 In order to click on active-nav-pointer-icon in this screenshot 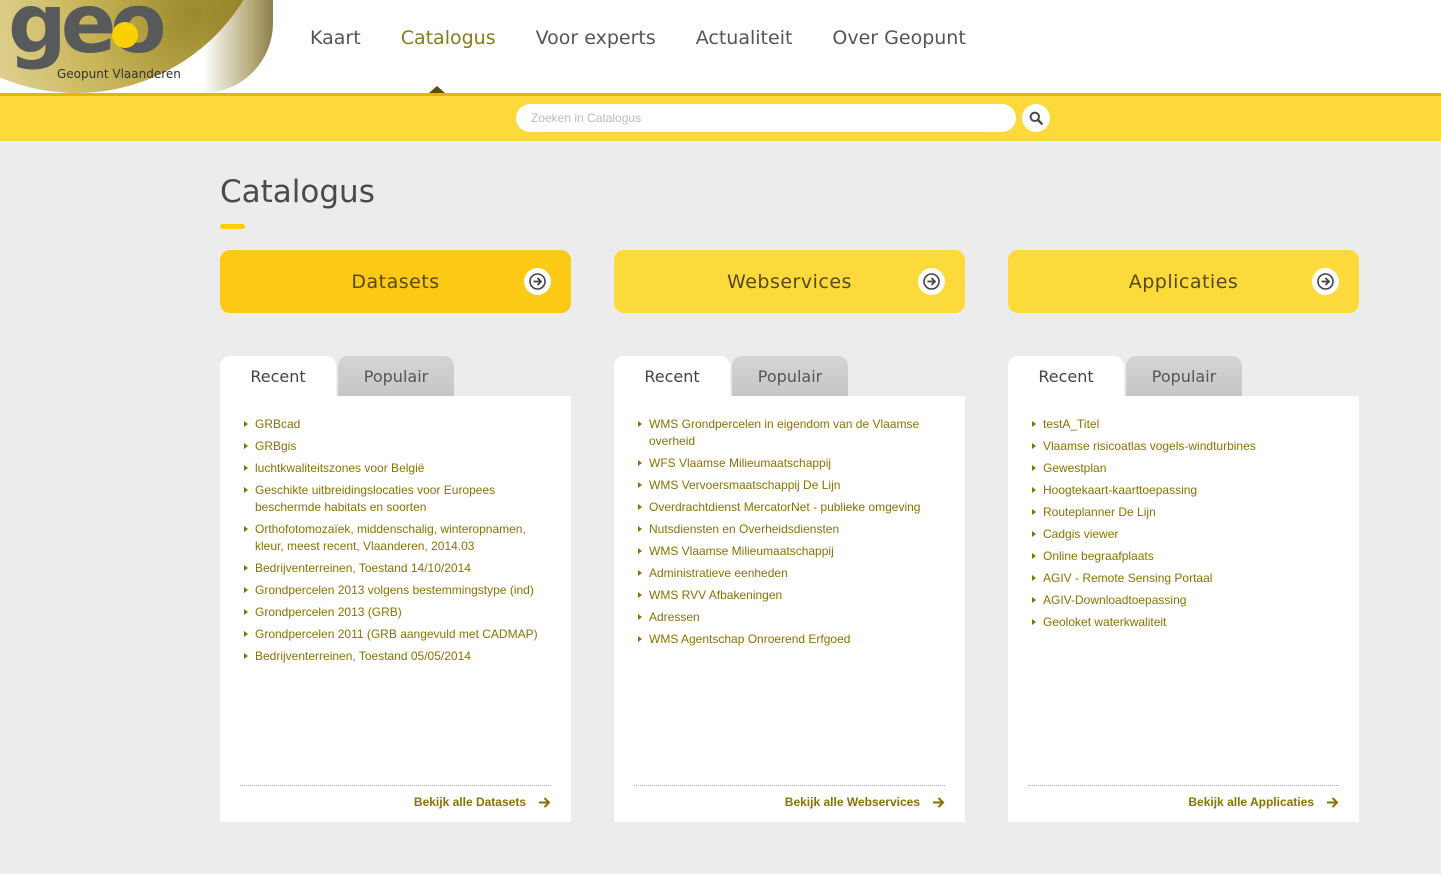, I will do `click(437, 89)`.